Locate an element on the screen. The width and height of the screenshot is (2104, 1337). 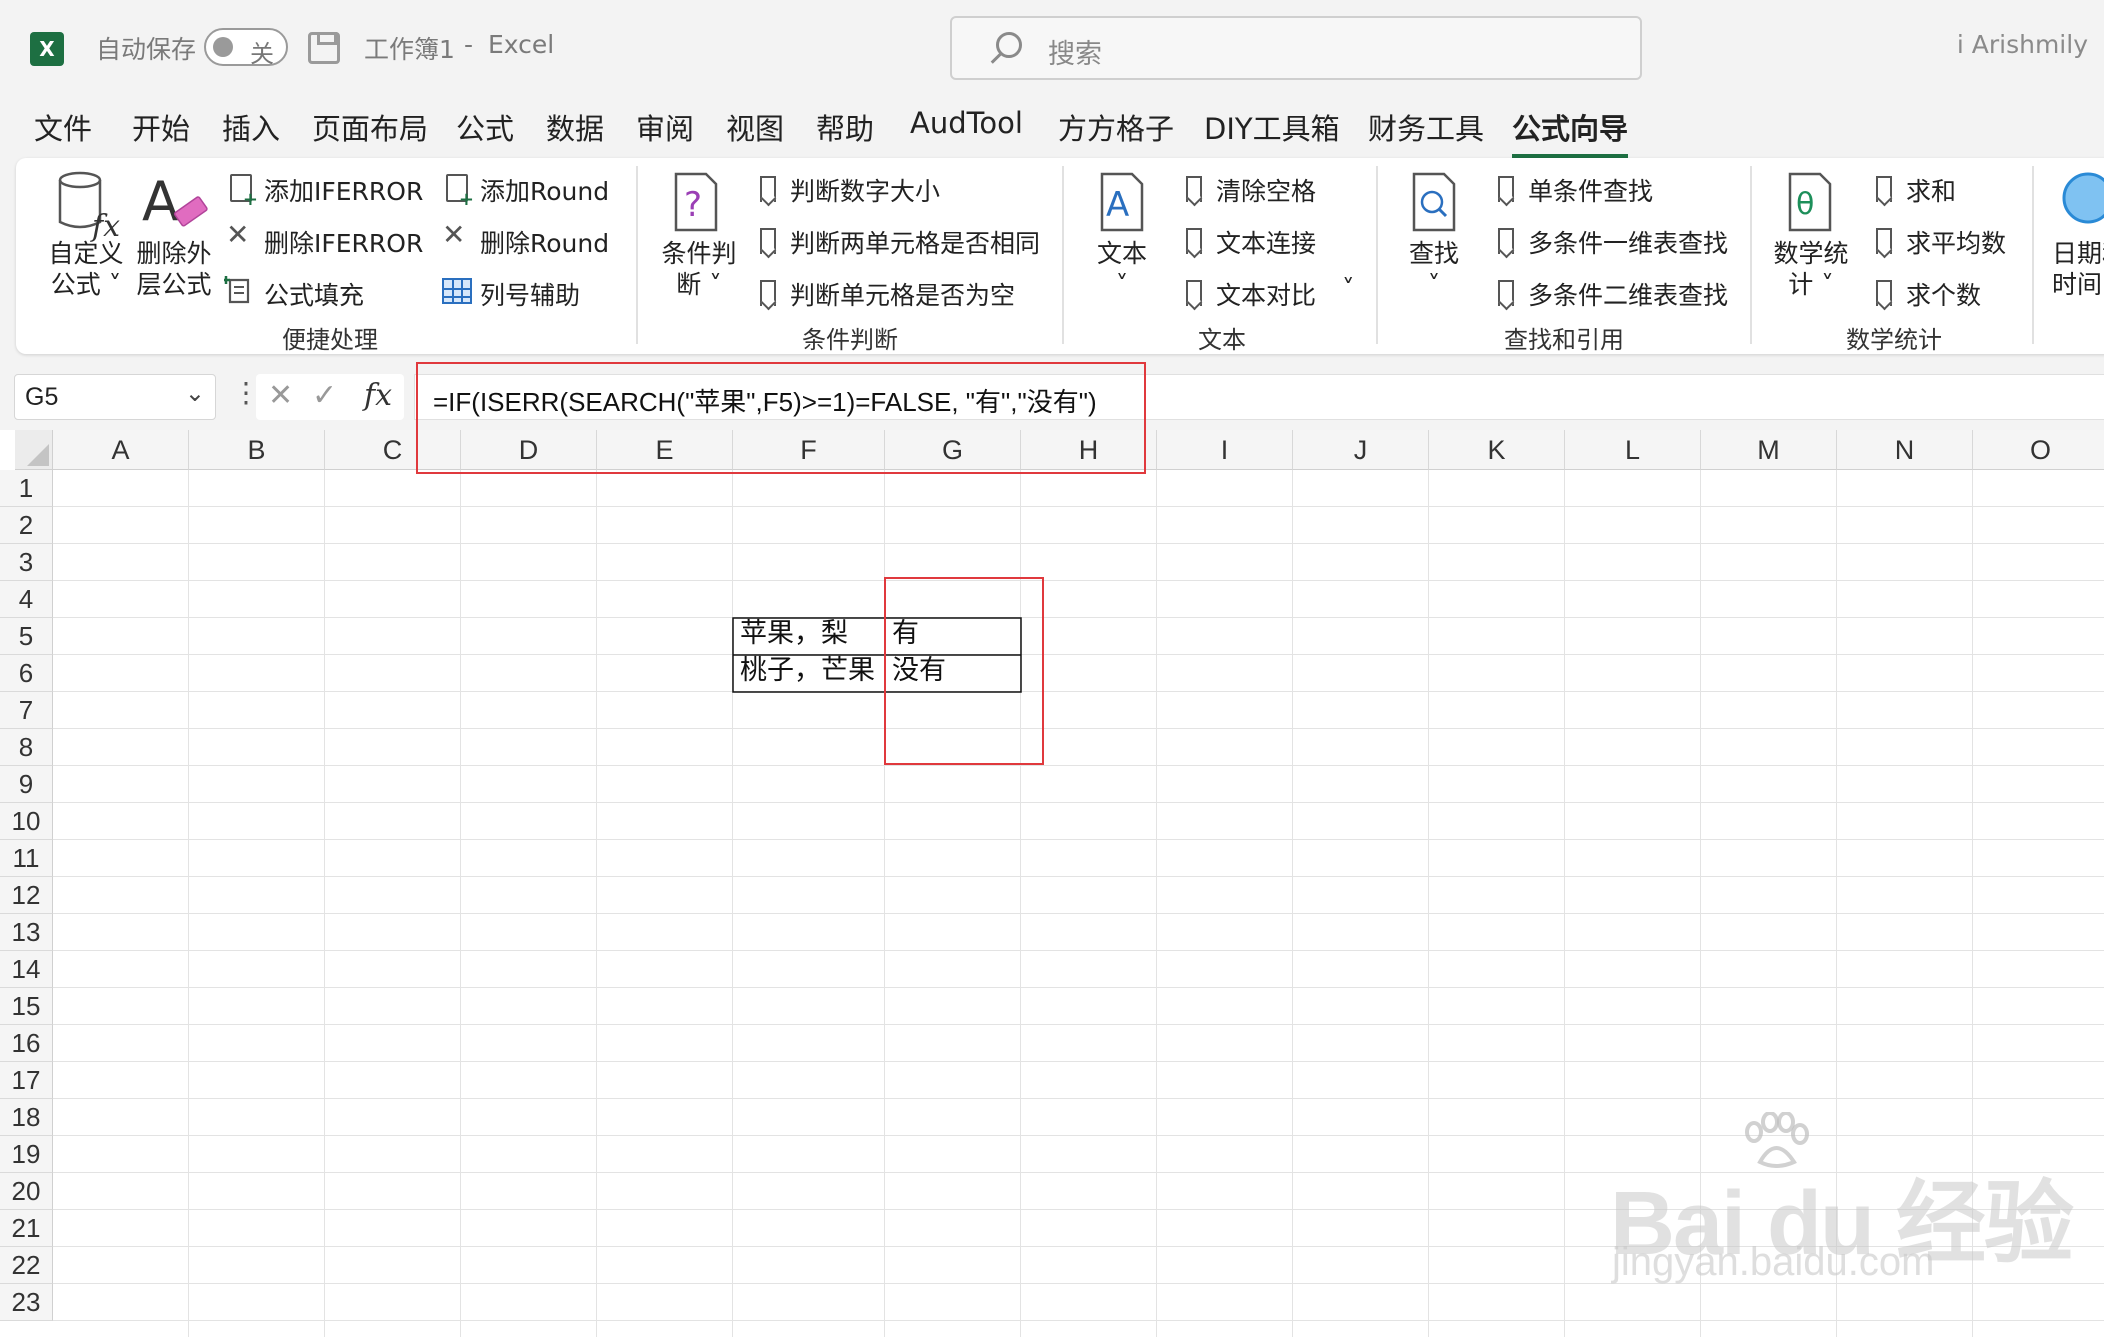
add-round-button: 添加Round is located at coordinates (544, 190).